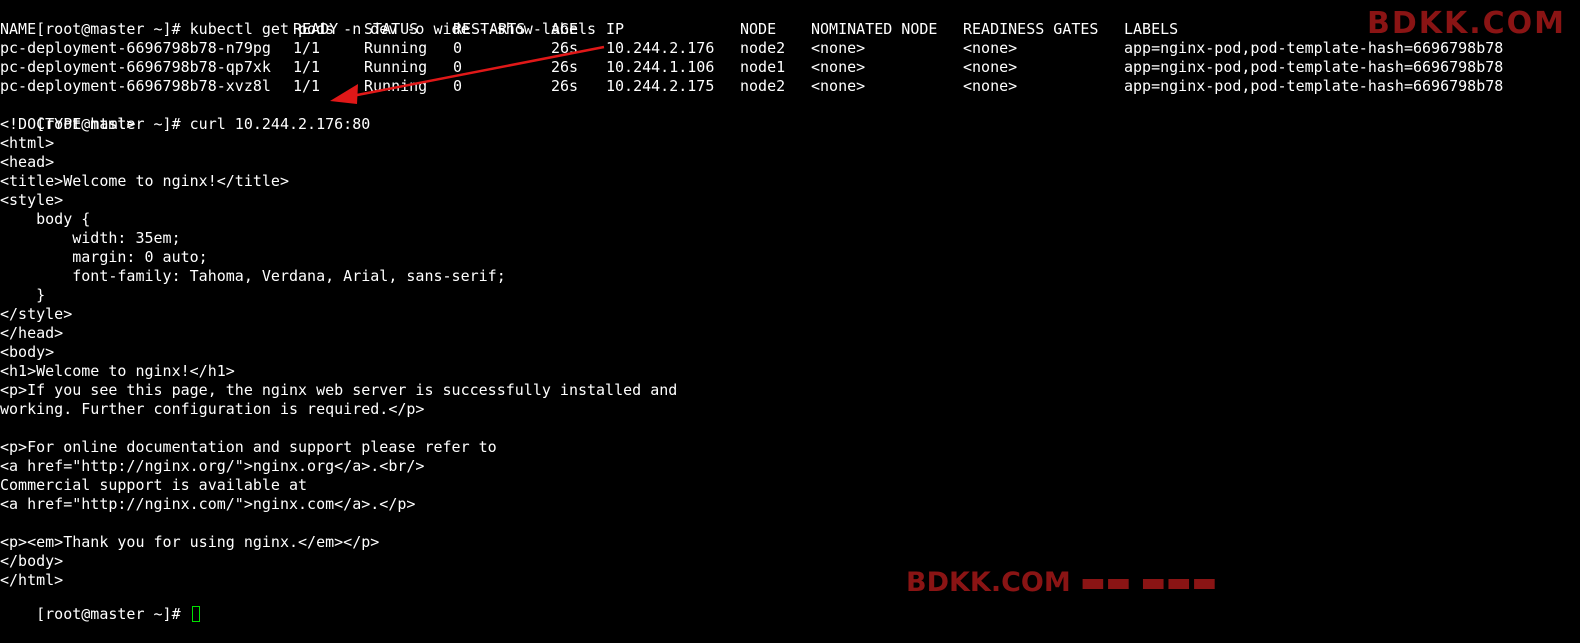 Image resolution: width=1580 pixels, height=643 pixels. I want to click on output-line: Commercial support is available at, so click(154, 485).